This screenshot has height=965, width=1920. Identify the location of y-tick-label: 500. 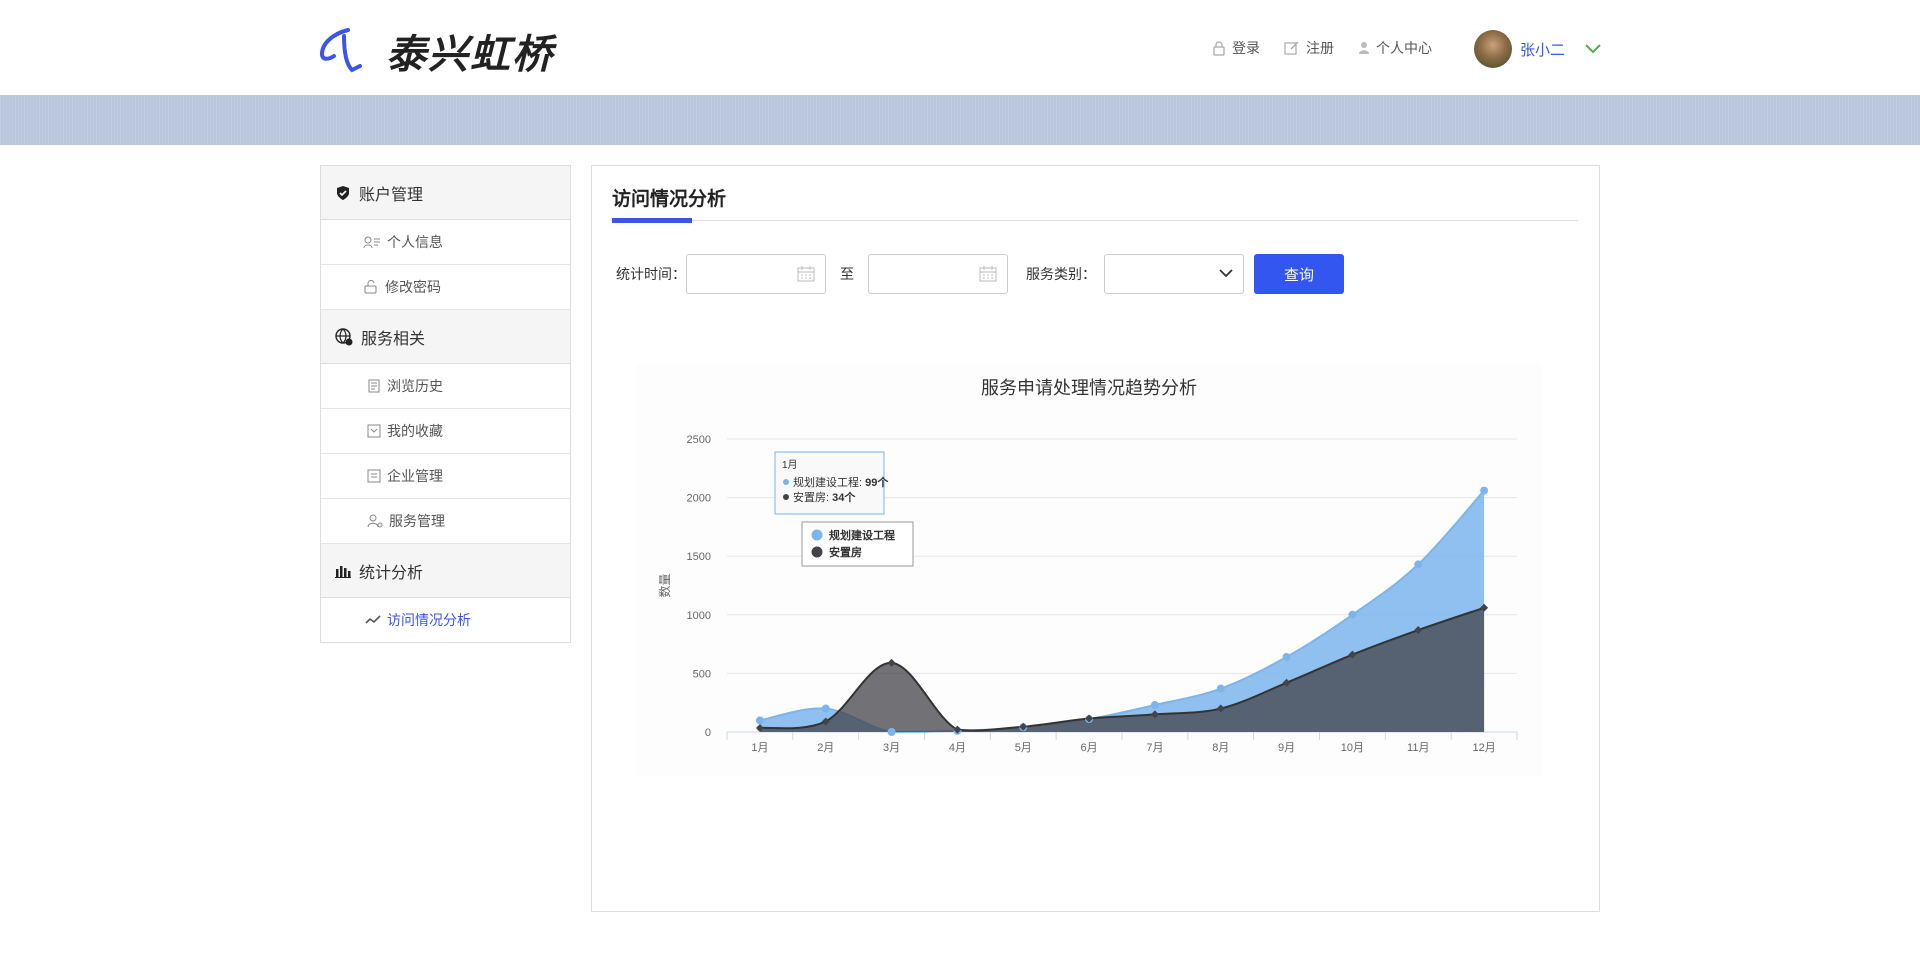
(702, 674).